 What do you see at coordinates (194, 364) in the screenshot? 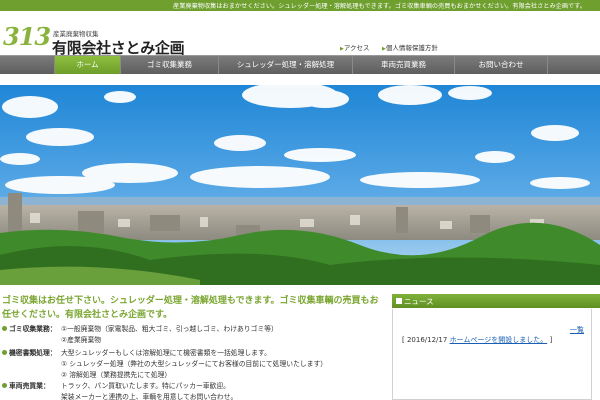
I see `service-line: ① シュレッダー処理（弊社の大型シュレッダーにてお客様の目前にて処理いたします）` at bounding box center [194, 364].